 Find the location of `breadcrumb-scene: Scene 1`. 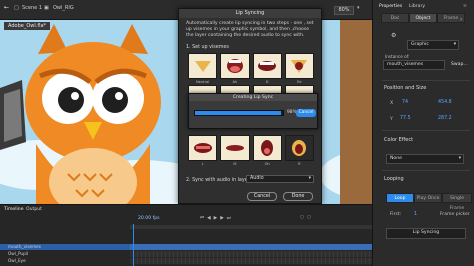

breadcrumb-scene: Scene 1 is located at coordinates (32, 8).